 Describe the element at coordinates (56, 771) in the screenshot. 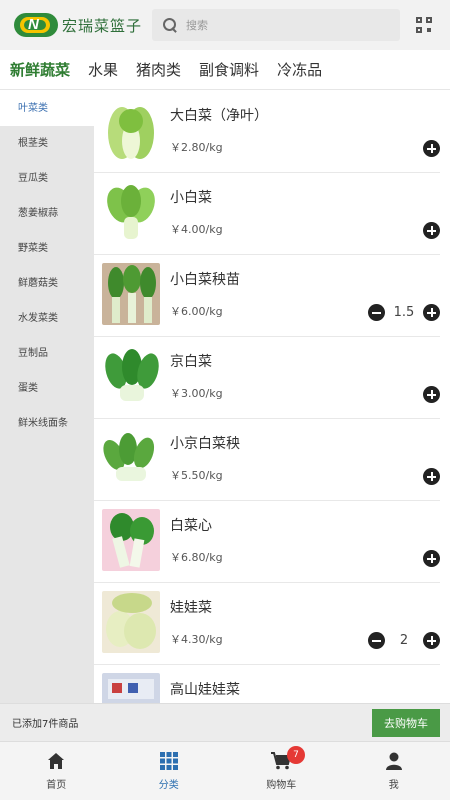

I see `nav-home: 首页` at that location.